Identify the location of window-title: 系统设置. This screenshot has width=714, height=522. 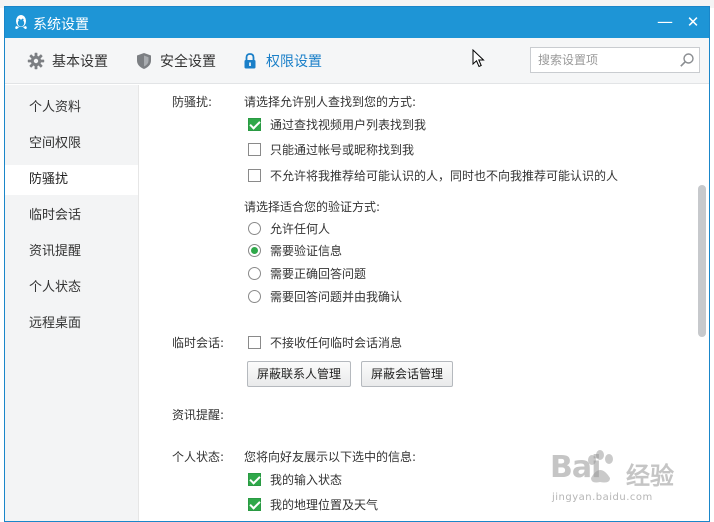
(61, 25).